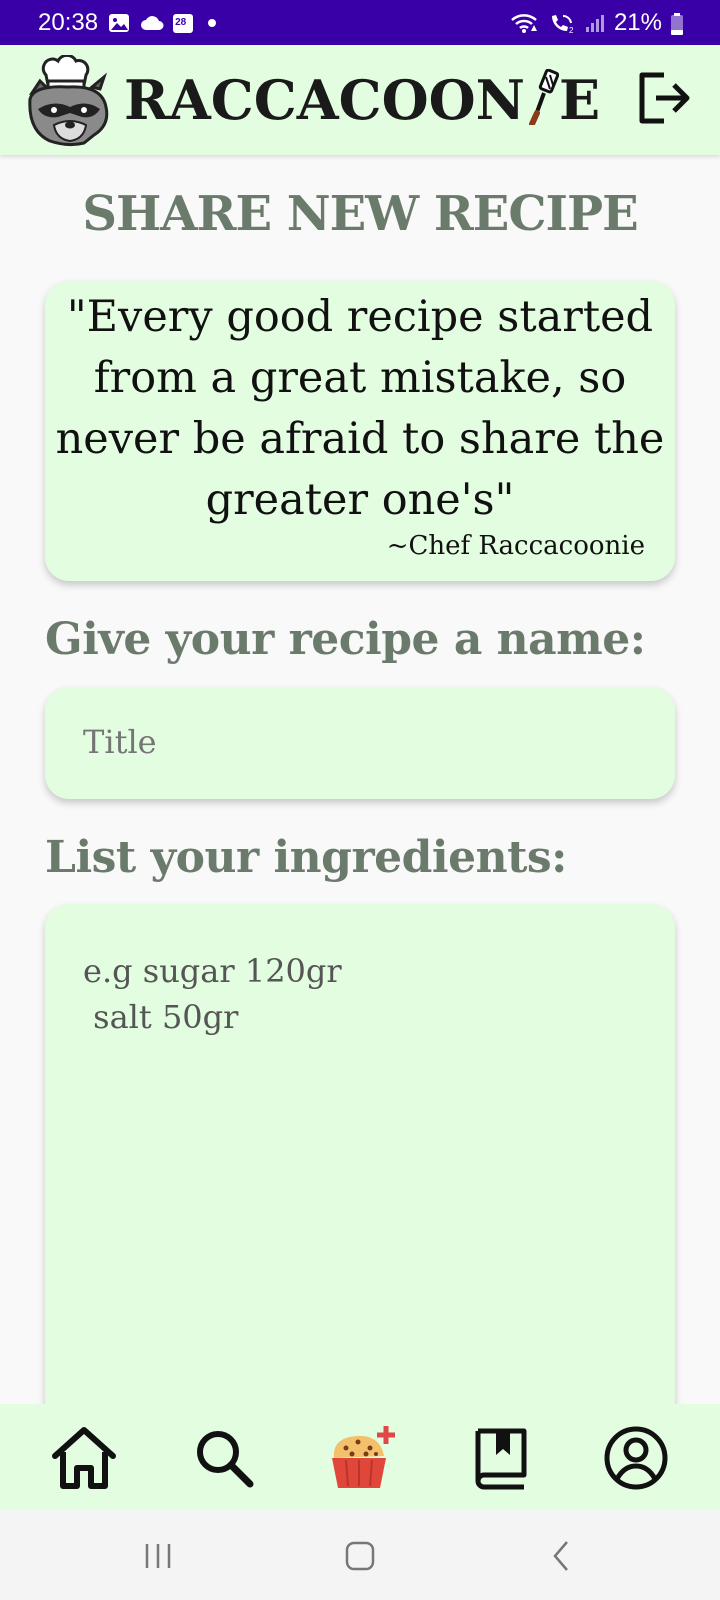  I want to click on home-icon, so click(84, 1458).